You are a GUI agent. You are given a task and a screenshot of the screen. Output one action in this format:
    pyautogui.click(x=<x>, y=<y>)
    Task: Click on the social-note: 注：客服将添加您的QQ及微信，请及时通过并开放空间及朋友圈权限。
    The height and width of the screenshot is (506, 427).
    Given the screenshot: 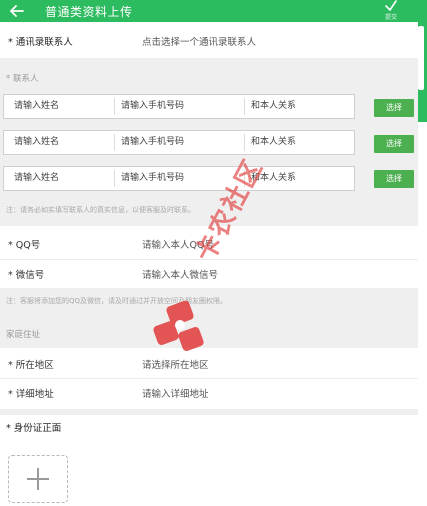 What is the action you would take?
    pyautogui.click(x=117, y=301)
    